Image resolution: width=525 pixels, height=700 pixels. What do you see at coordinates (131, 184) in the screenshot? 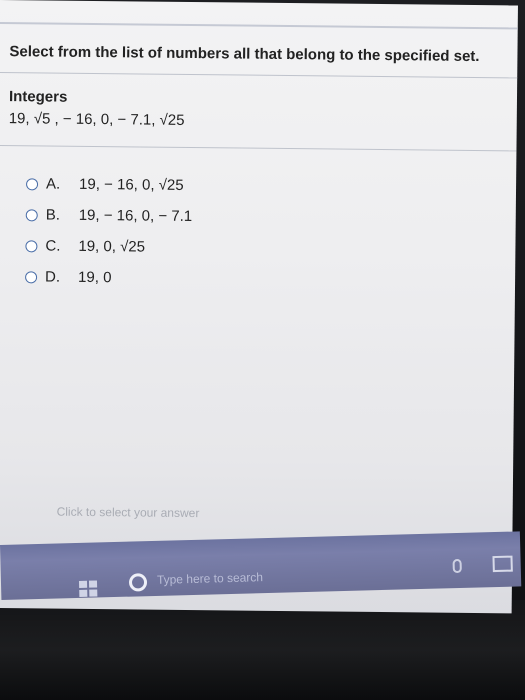
I see `option-text: 19, − 16, 0, √25` at bounding box center [131, 184].